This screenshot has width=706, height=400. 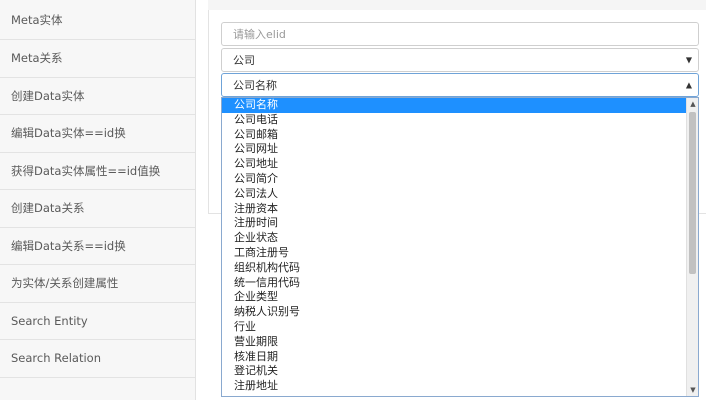 I want to click on field-select-value: 公司名称, so click(x=255, y=85).